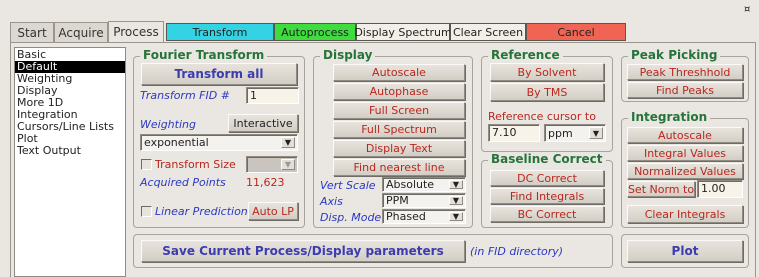 This screenshot has height=277, width=759. Describe the element at coordinates (272, 95) in the screenshot. I see `fid-input: 1` at that location.